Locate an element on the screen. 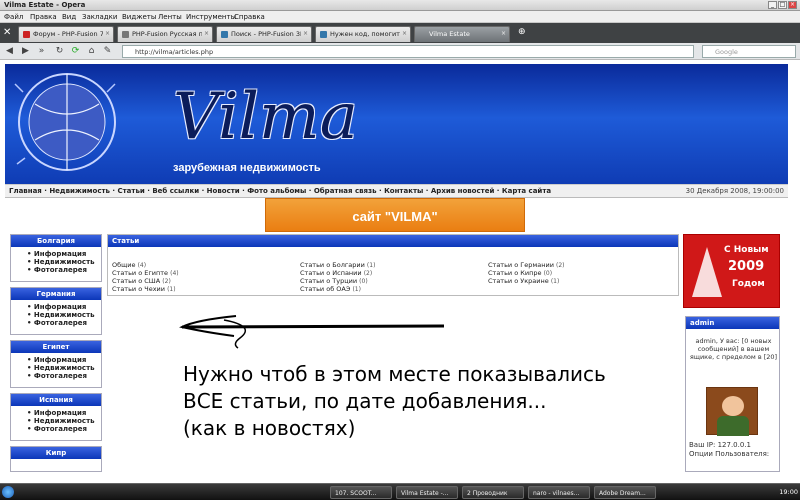 The image size is (800, 500). article-category: Статьи о Кипре (0) is located at coordinates (520, 273).